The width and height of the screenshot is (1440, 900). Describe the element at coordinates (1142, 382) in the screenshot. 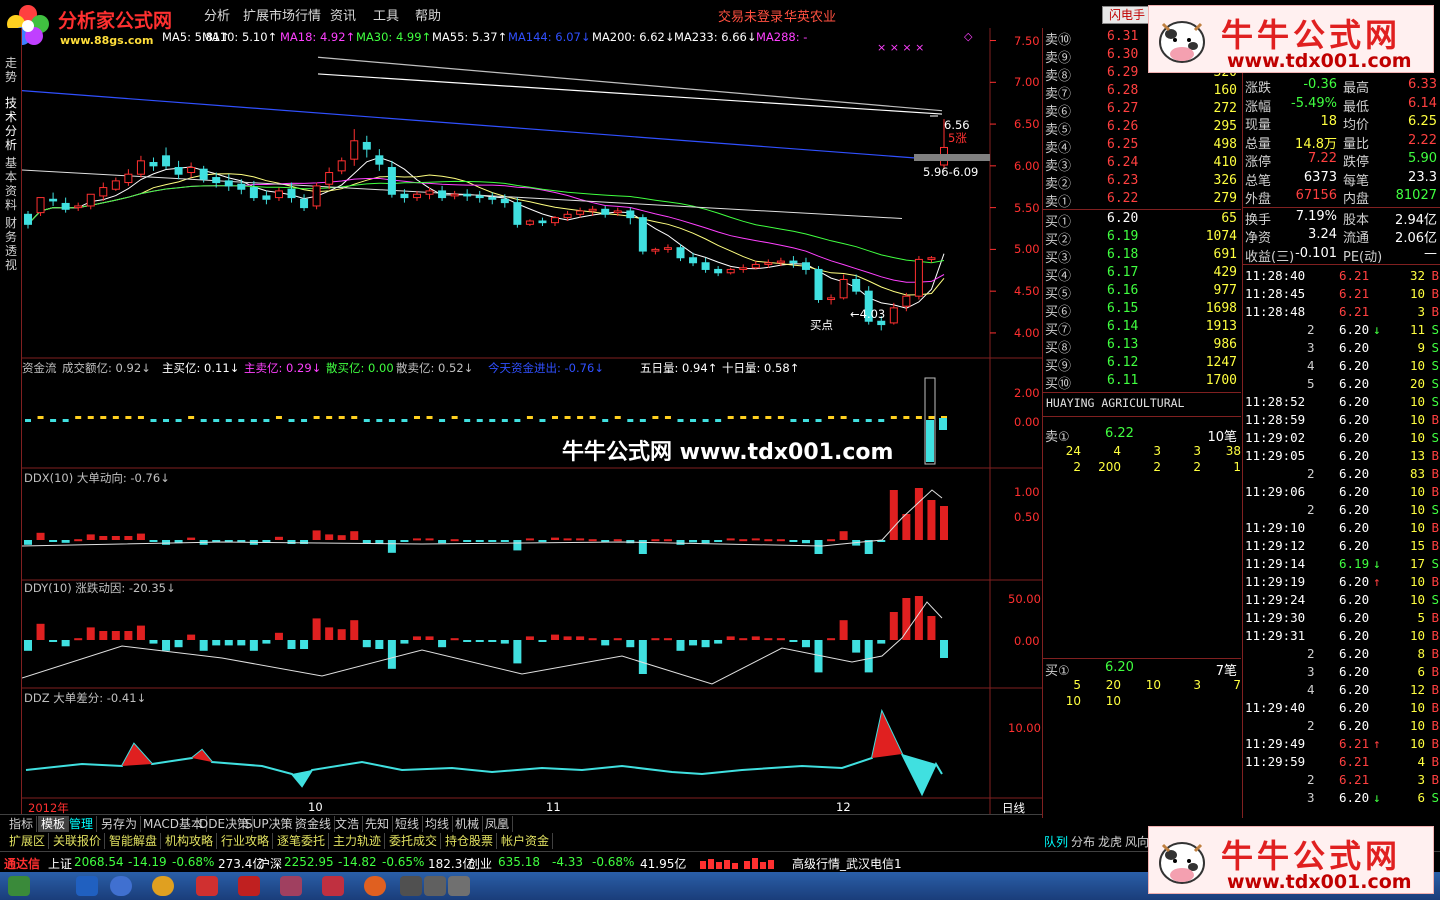

I see `buy-level: 买⑩ 6.11 1700` at that location.